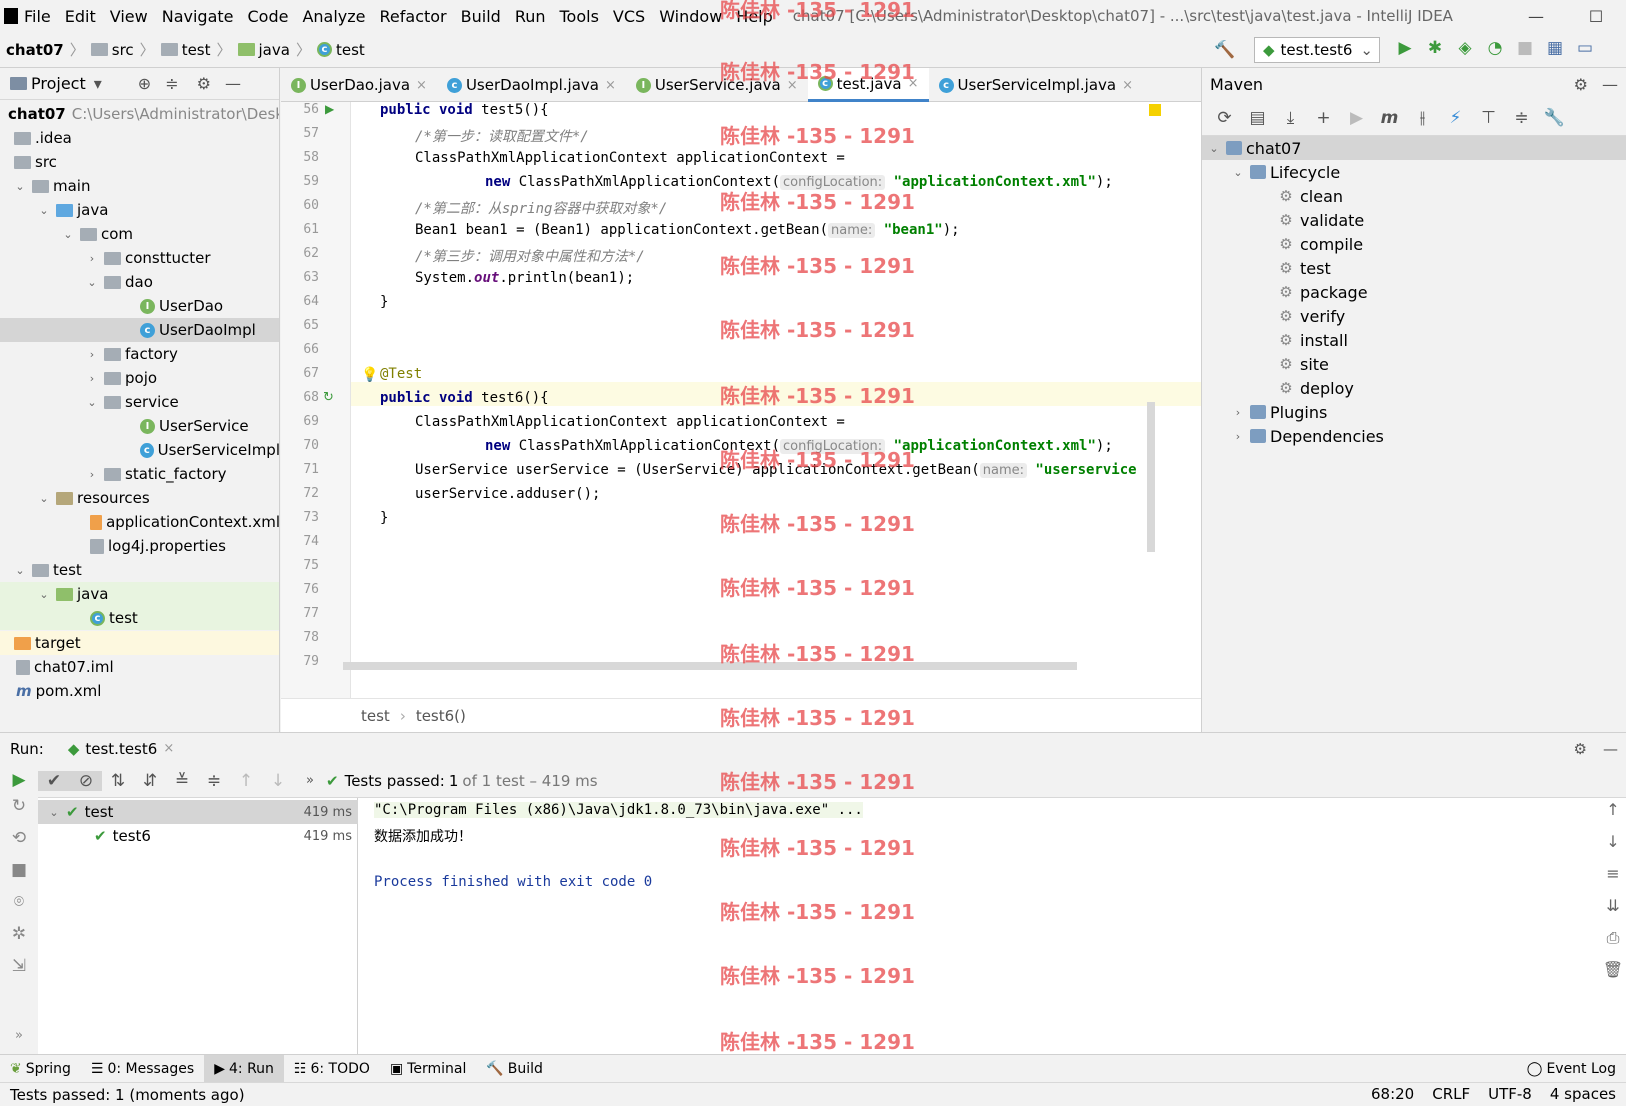 This screenshot has width=1626, height=1106. I want to click on toolwindow-build: 🔨 Build, so click(514, 1069).